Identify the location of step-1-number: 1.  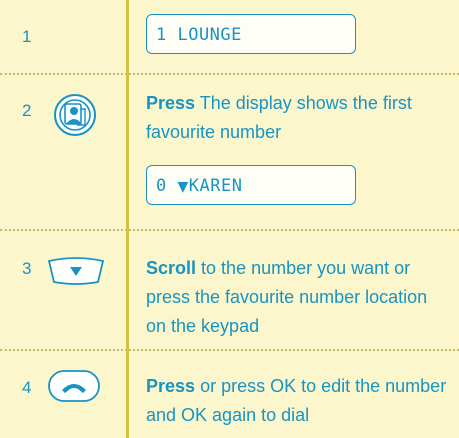
(27, 36).